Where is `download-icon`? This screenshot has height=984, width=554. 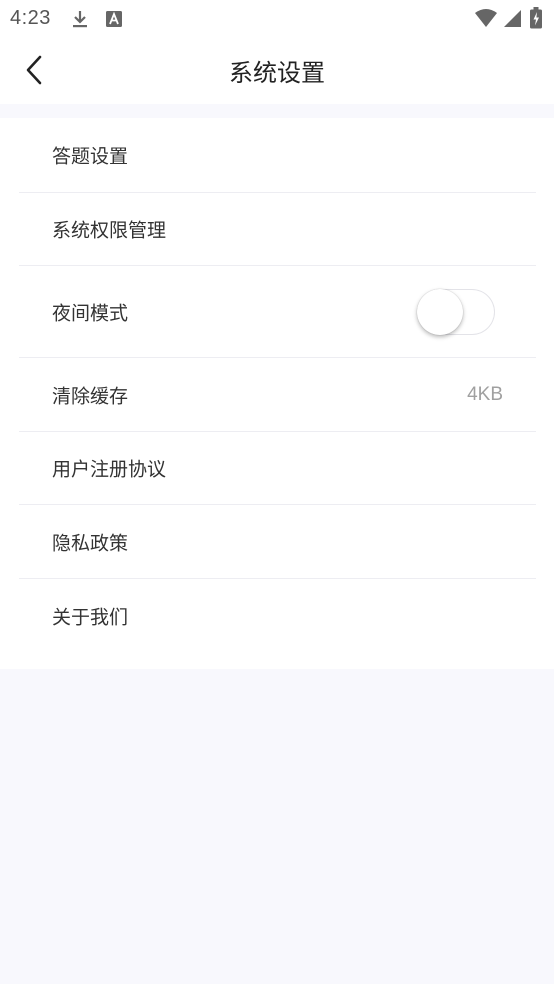 download-icon is located at coordinates (80, 19).